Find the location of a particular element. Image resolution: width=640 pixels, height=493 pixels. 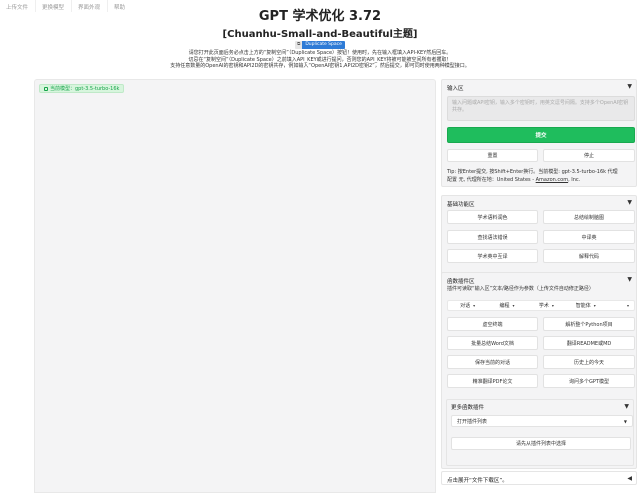

plugin-description: 插件可读取“输入区”文本/路径作为参数（上传文件自动修正路径） is located at coordinates (520, 289).